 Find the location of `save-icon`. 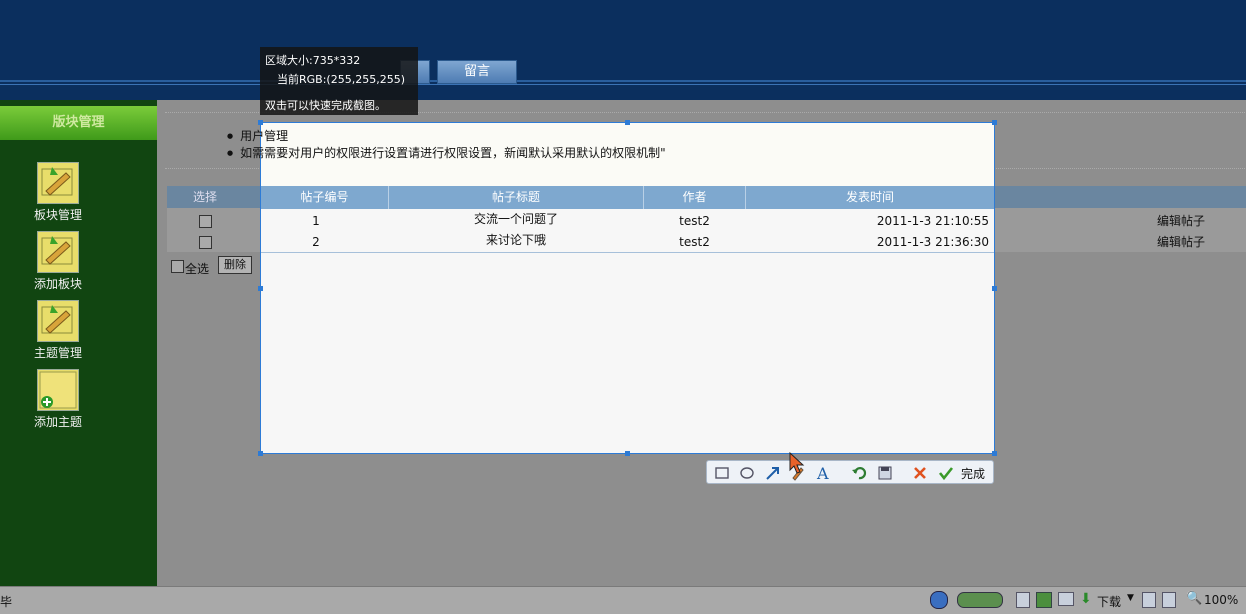

save-icon is located at coordinates (885, 473).